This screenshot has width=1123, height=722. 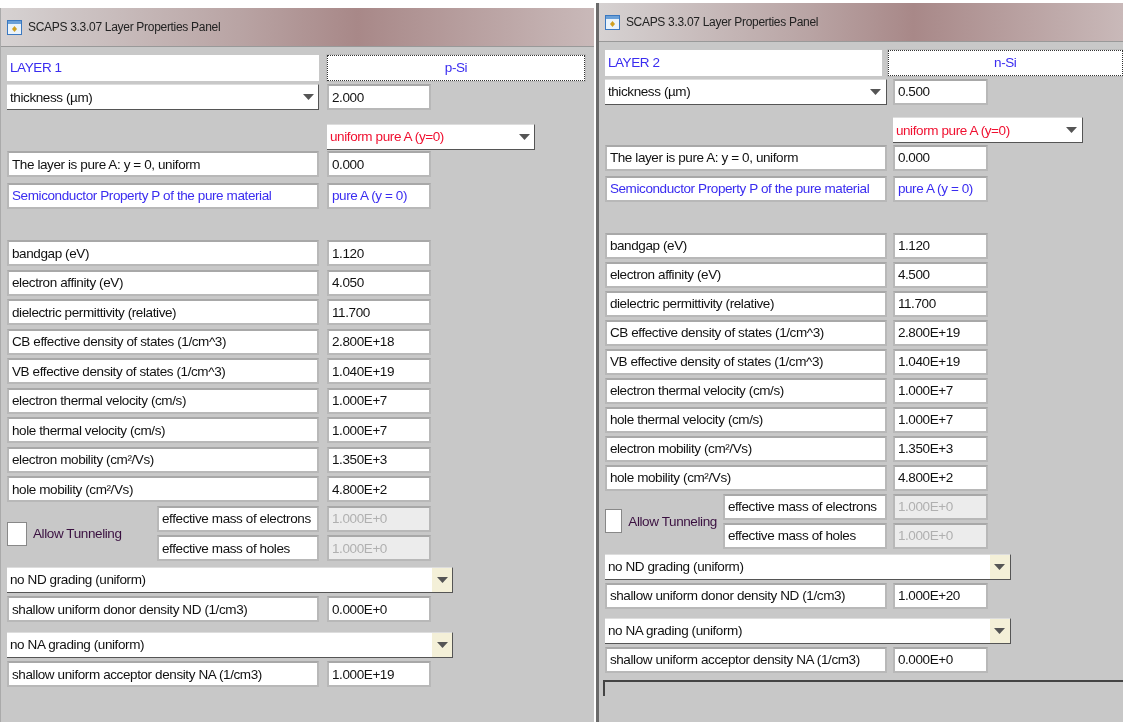 What do you see at coordinates (940, 332) in the screenshot?
I see `property-field: 2.800E+19` at bounding box center [940, 332].